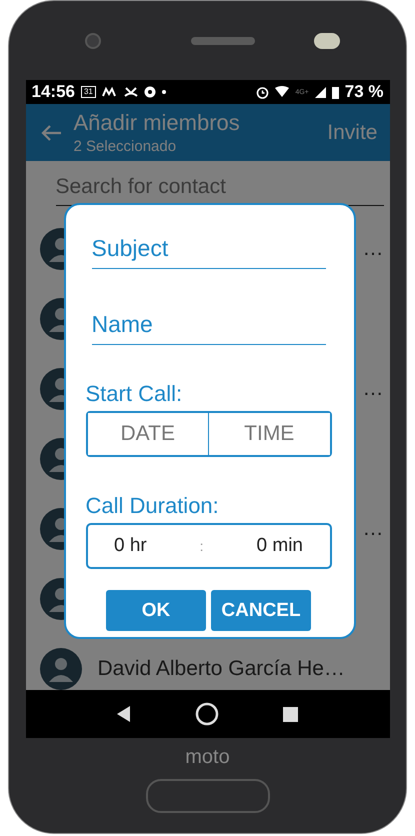 Image resolution: width=415 pixels, height=836 pixels. What do you see at coordinates (320, 92) in the screenshot?
I see `signal-icon` at bounding box center [320, 92].